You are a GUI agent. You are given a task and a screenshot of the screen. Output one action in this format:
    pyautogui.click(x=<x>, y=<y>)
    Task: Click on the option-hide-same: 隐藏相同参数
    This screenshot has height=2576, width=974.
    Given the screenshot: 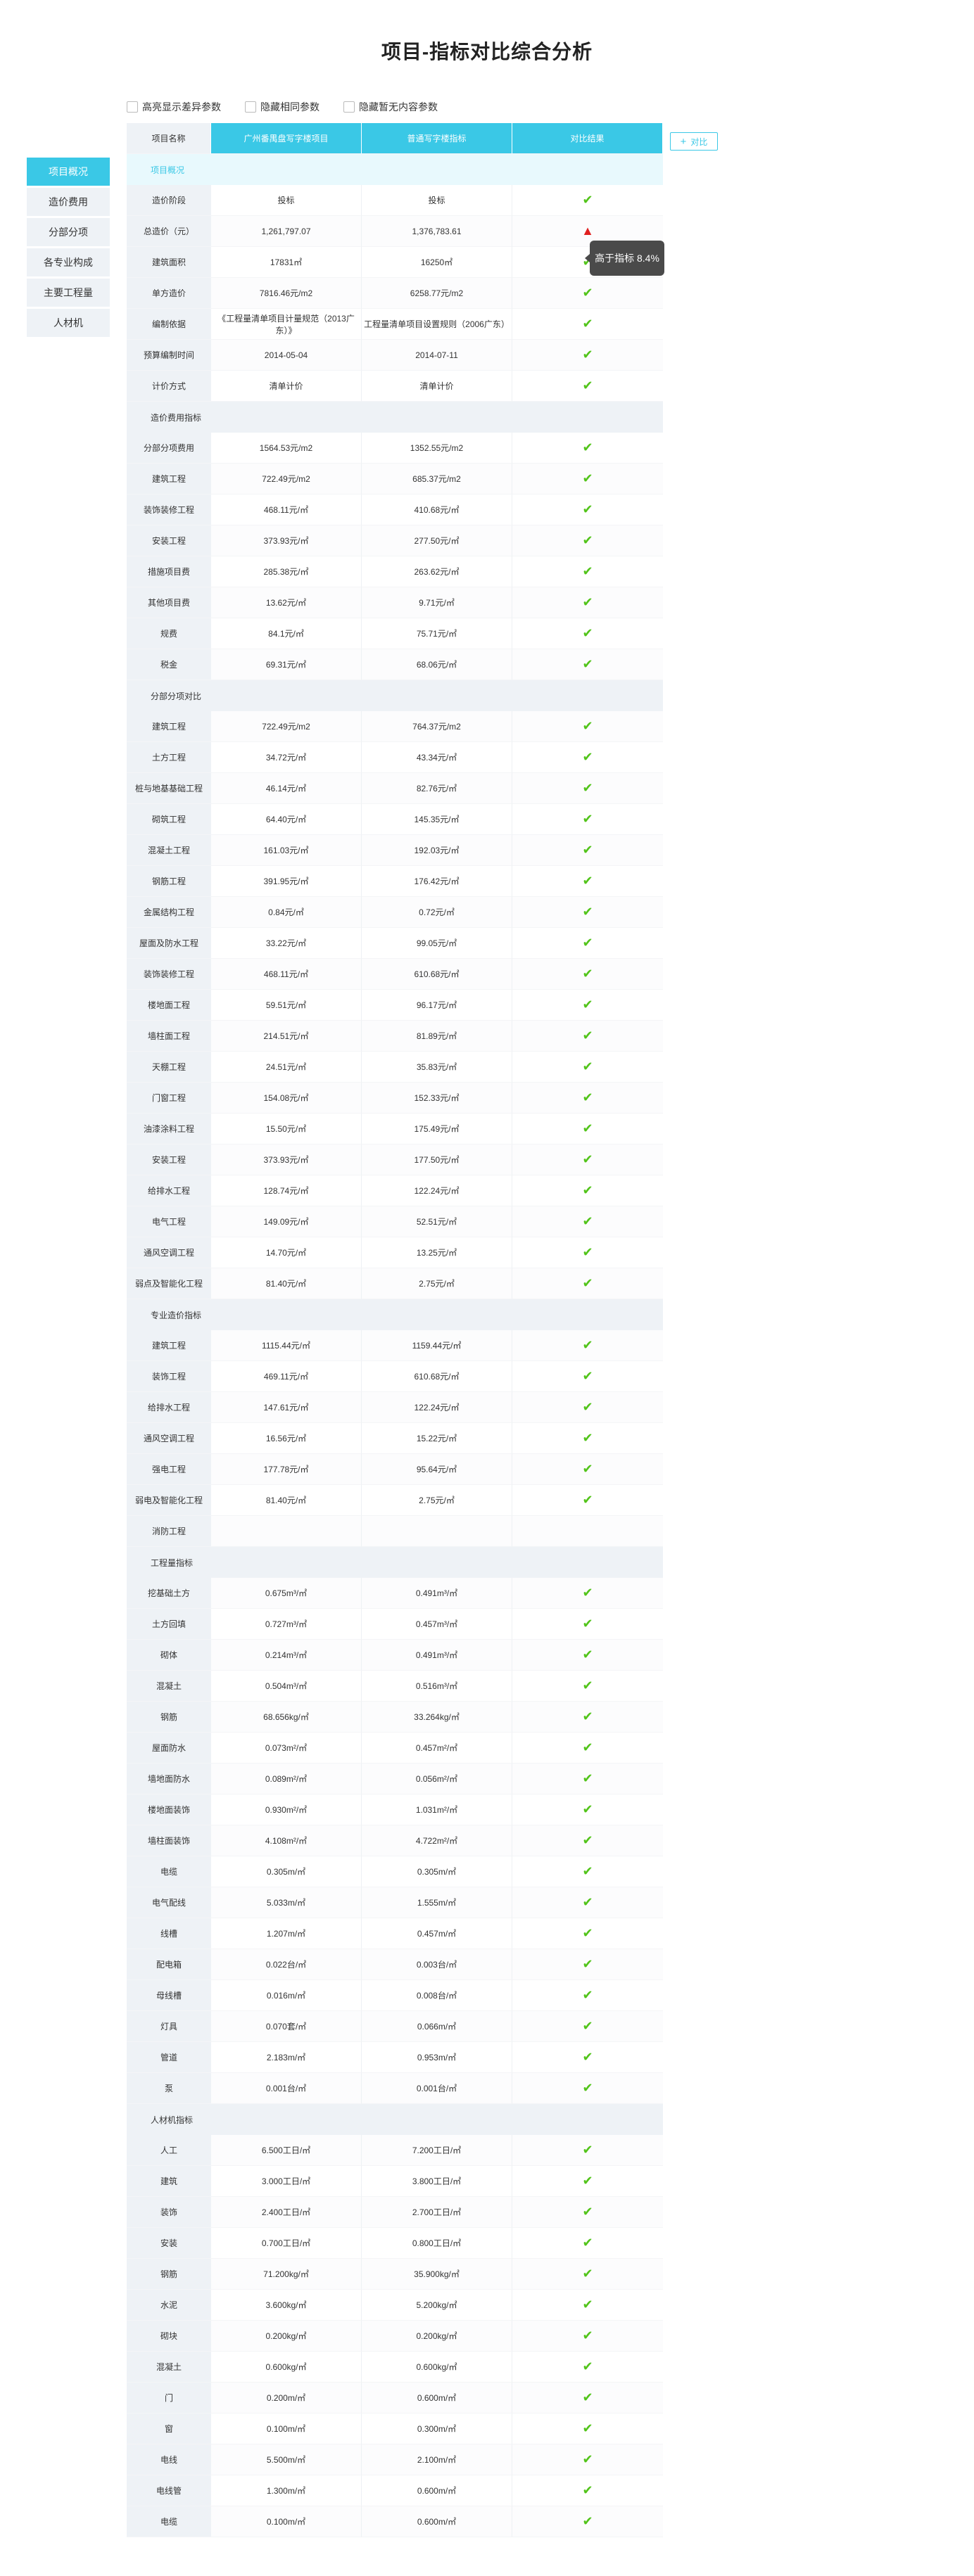 What is the action you would take?
    pyautogui.click(x=282, y=107)
    